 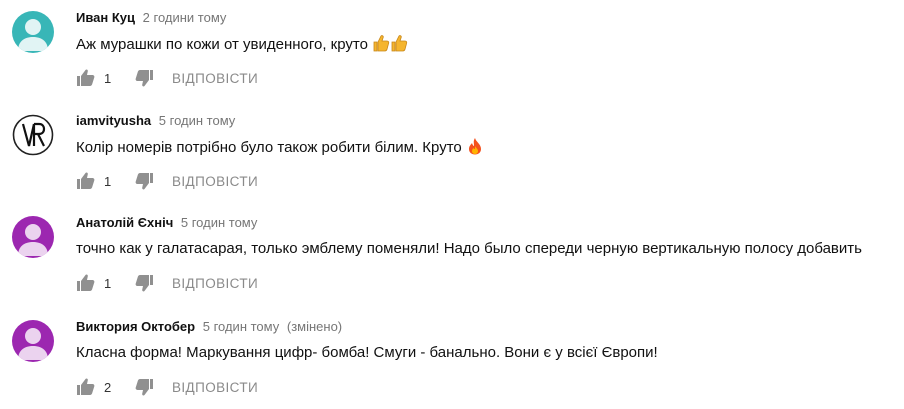 I want to click on comment-text-body: Аж мурашки по кожи от увиденного, круто, so click(x=222, y=44).